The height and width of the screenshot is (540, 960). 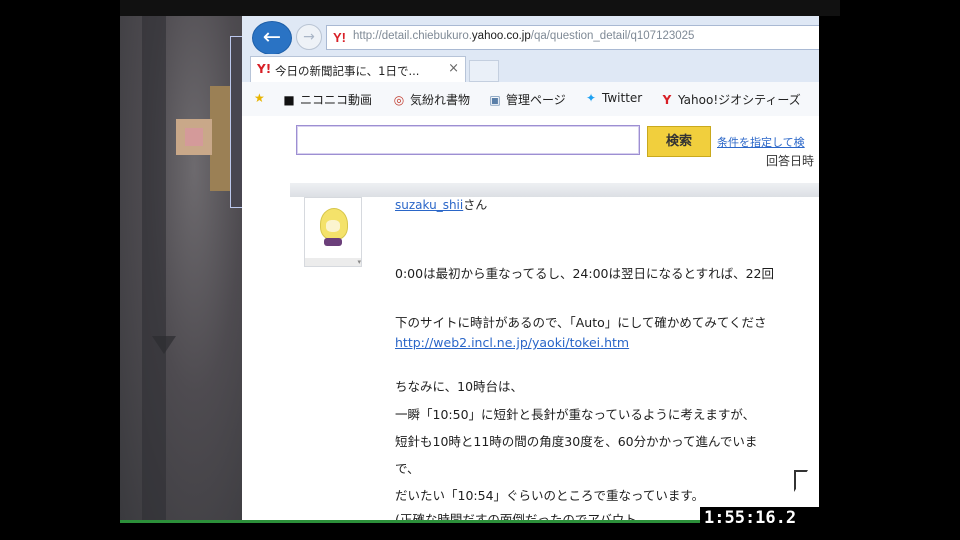 What do you see at coordinates (730, 99) in the screenshot?
I see `favorite-geocities: Y Yahoo!ジオシティーズ` at bounding box center [730, 99].